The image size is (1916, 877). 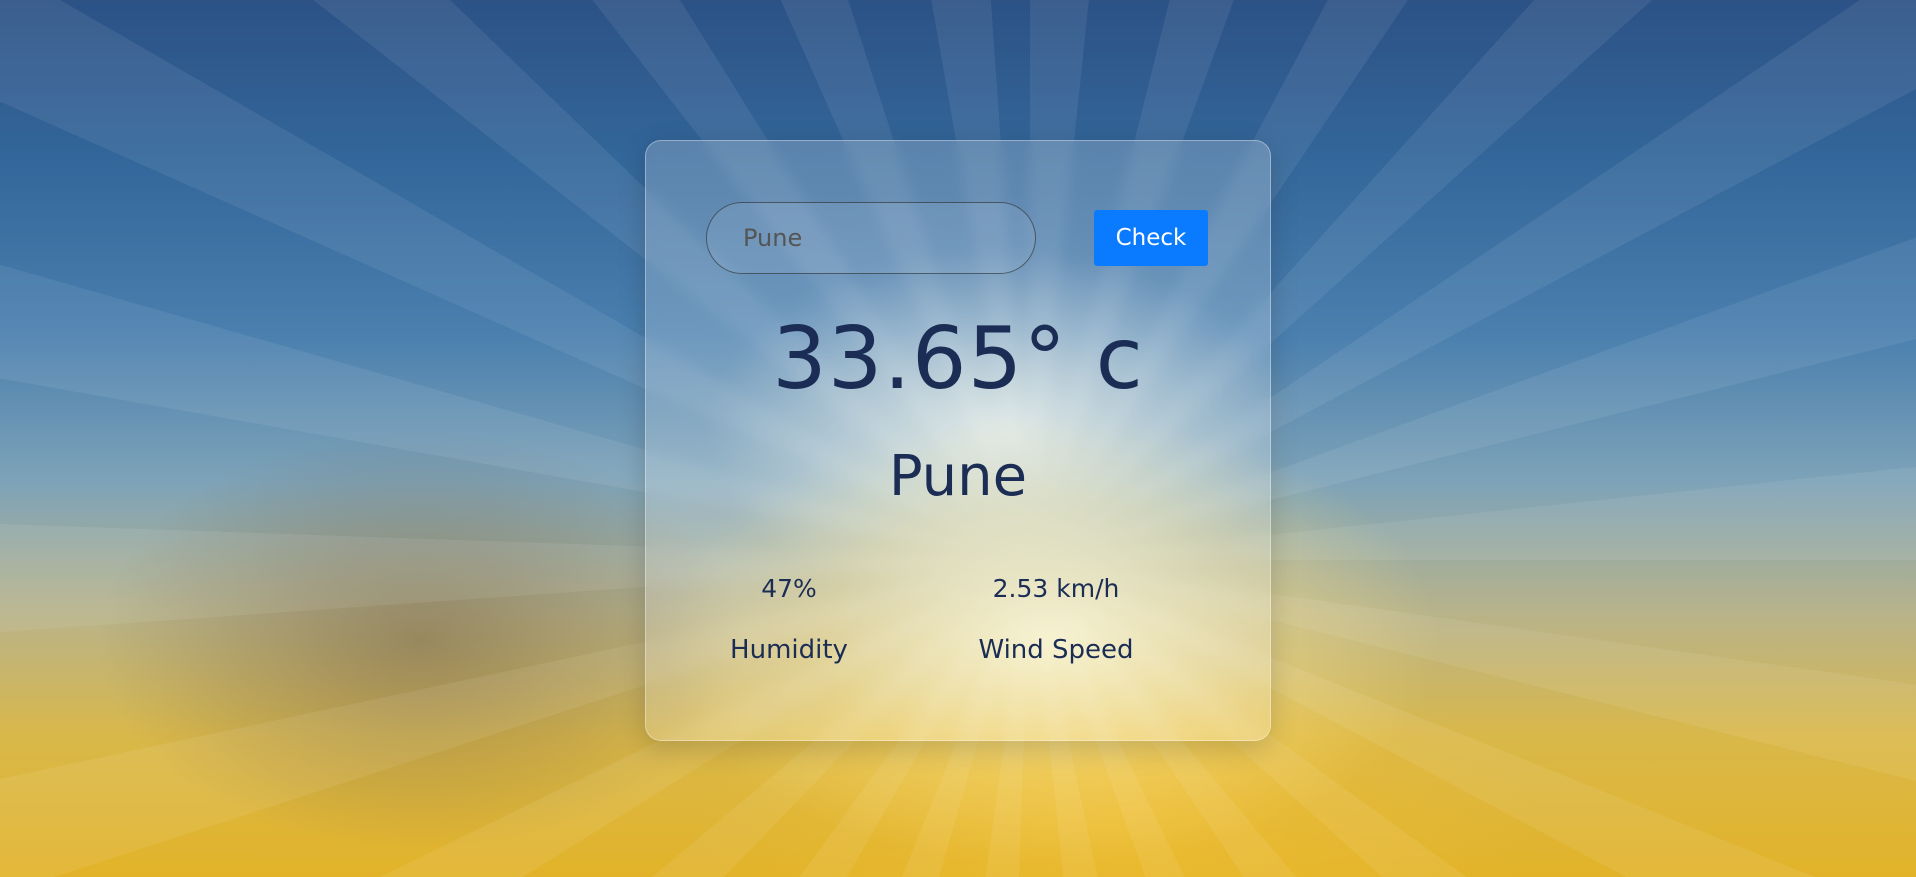 What do you see at coordinates (789, 588) in the screenshot?
I see `humidity-value: 47%` at bounding box center [789, 588].